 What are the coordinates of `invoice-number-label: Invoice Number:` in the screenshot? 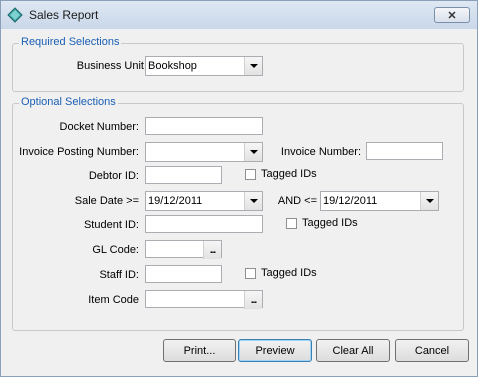 It's located at (320, 152).